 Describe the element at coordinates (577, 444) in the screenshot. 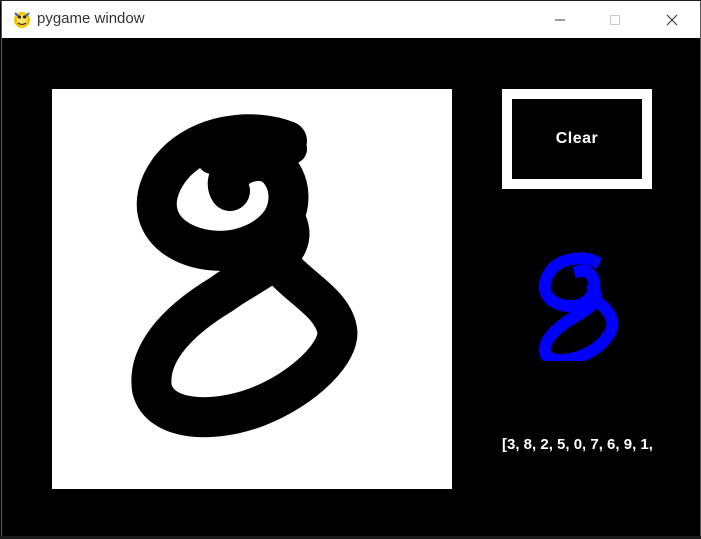

I see `prediction-ranking-text: [3, 8, 2, 5, 0, 7, 6, 9, 1, 4]` at that location.